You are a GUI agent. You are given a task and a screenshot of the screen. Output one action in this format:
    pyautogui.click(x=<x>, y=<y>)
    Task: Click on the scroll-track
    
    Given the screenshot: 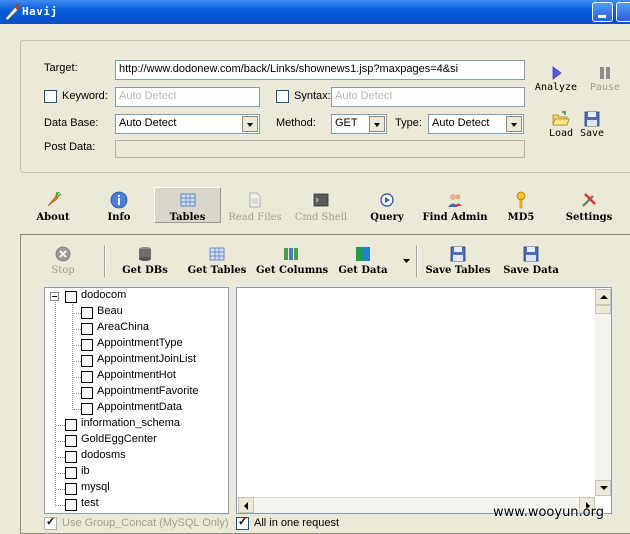 What is the action you would take?
    pyautogui.click(x=603, y=397)
    